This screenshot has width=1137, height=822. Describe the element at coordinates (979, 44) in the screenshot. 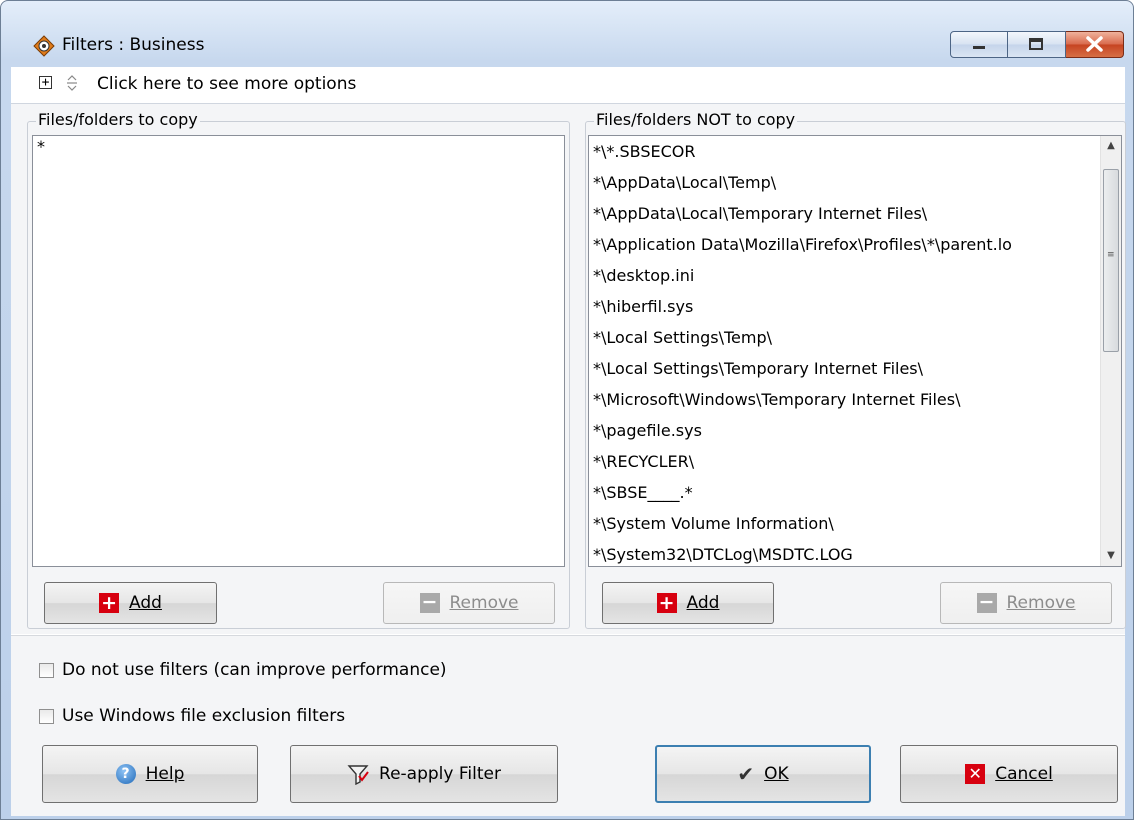

I see `minimize-button` at that location.